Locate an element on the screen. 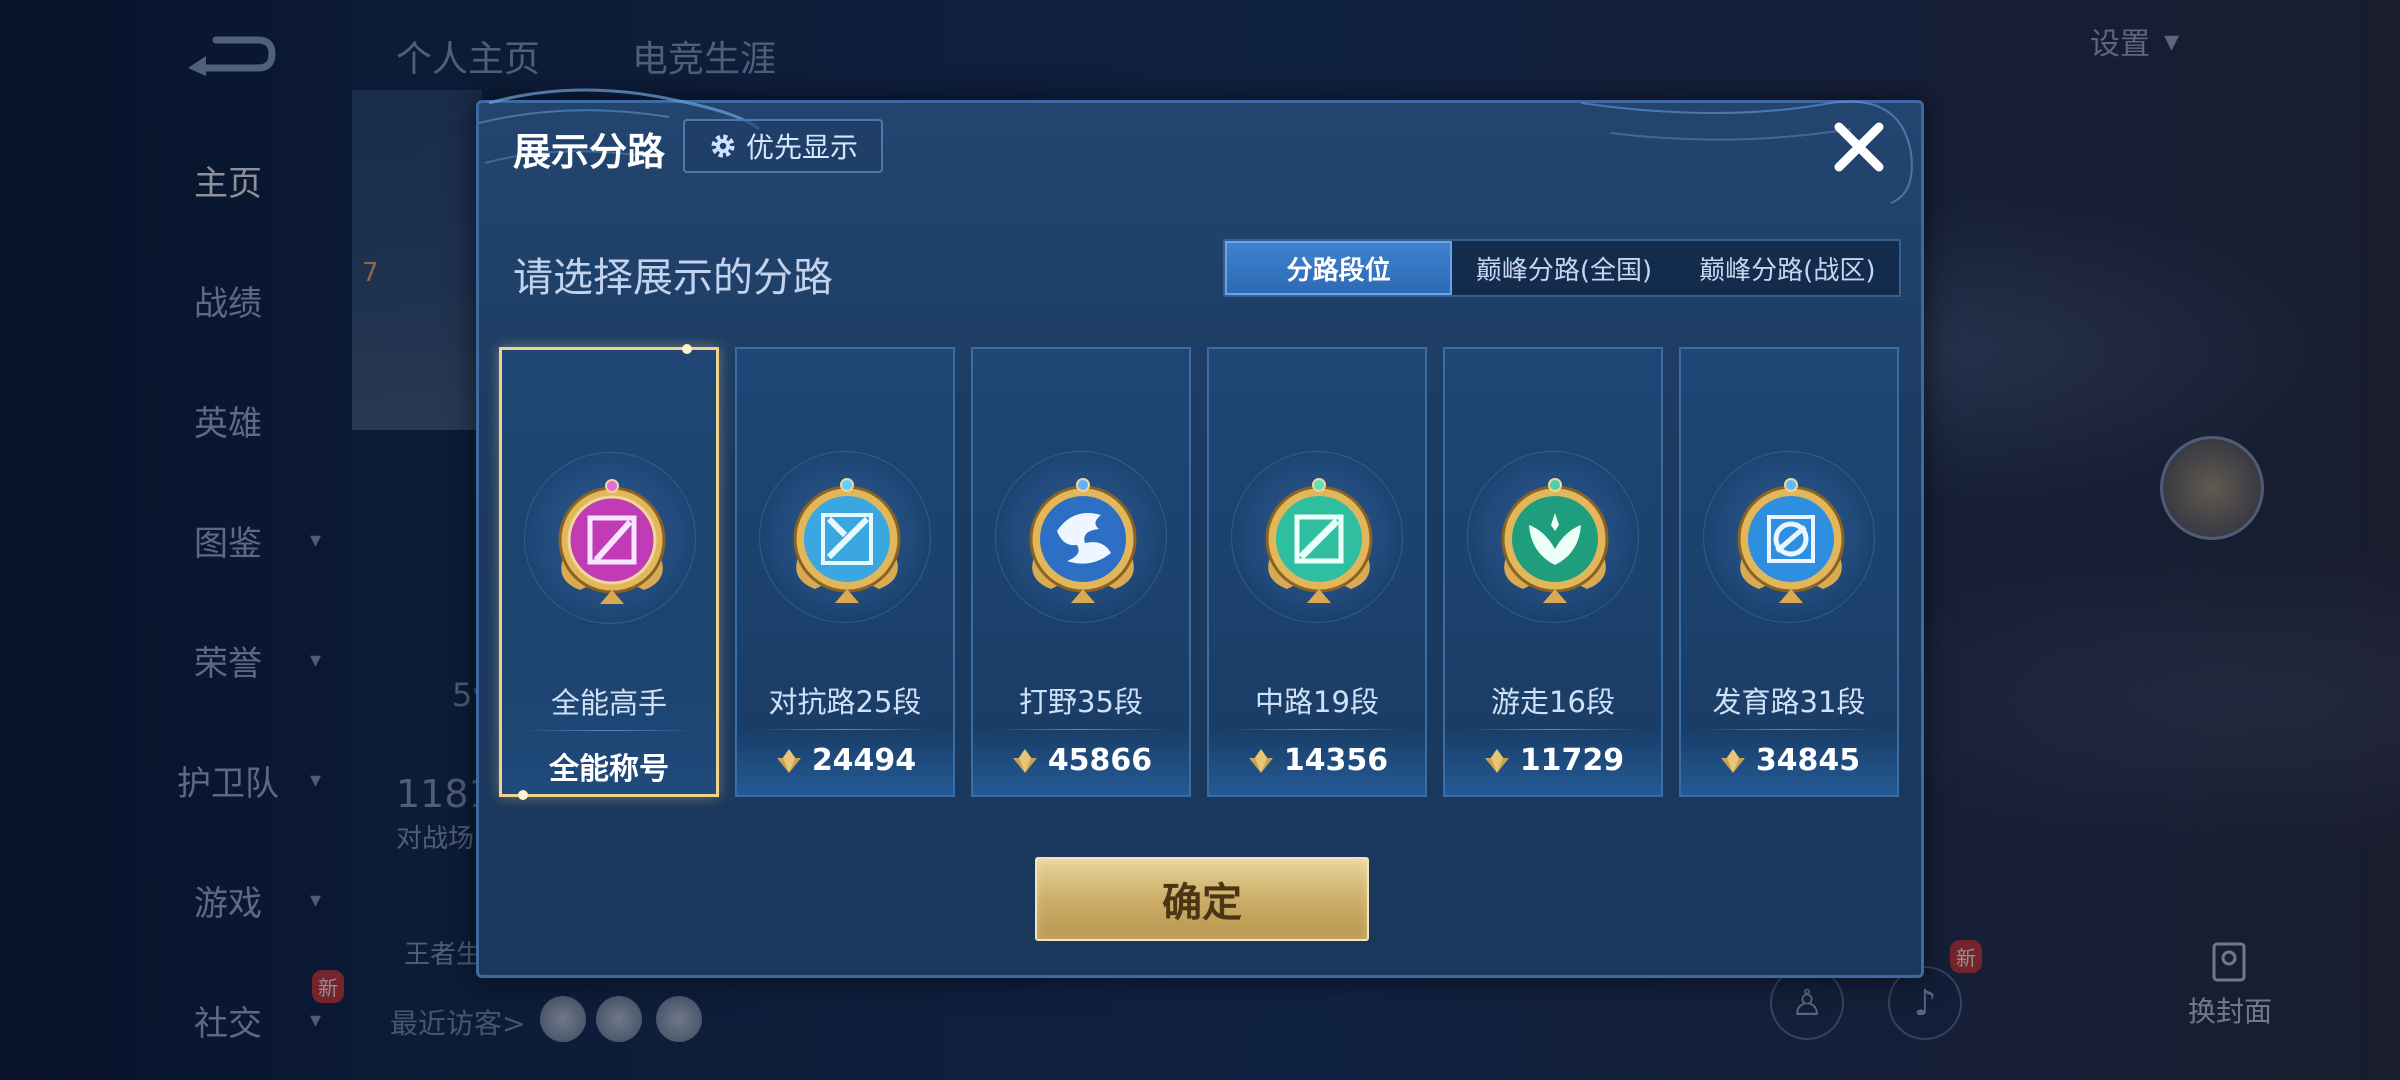 Image resolution: width=2400 pixels, height=1080 pixels. roam-emblem-icon is located at coordinates (1555, 540).